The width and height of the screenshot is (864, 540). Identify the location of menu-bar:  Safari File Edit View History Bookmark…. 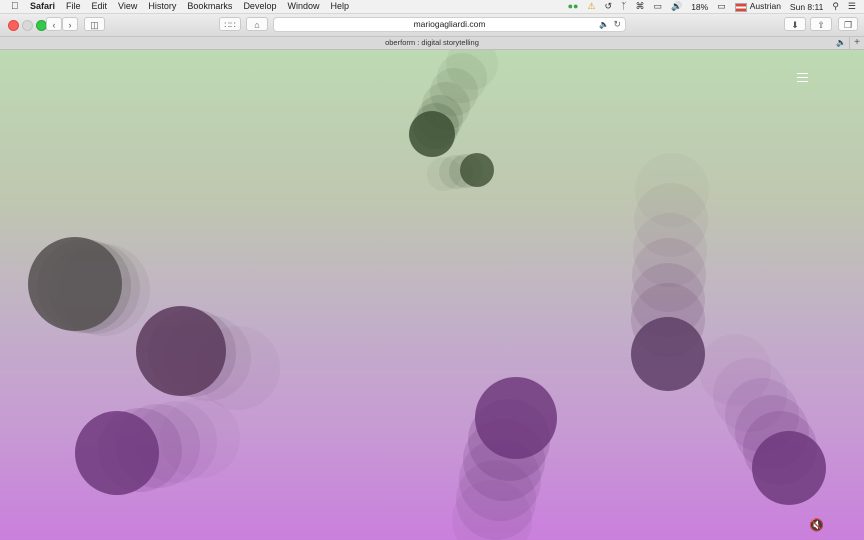
(432, 7).